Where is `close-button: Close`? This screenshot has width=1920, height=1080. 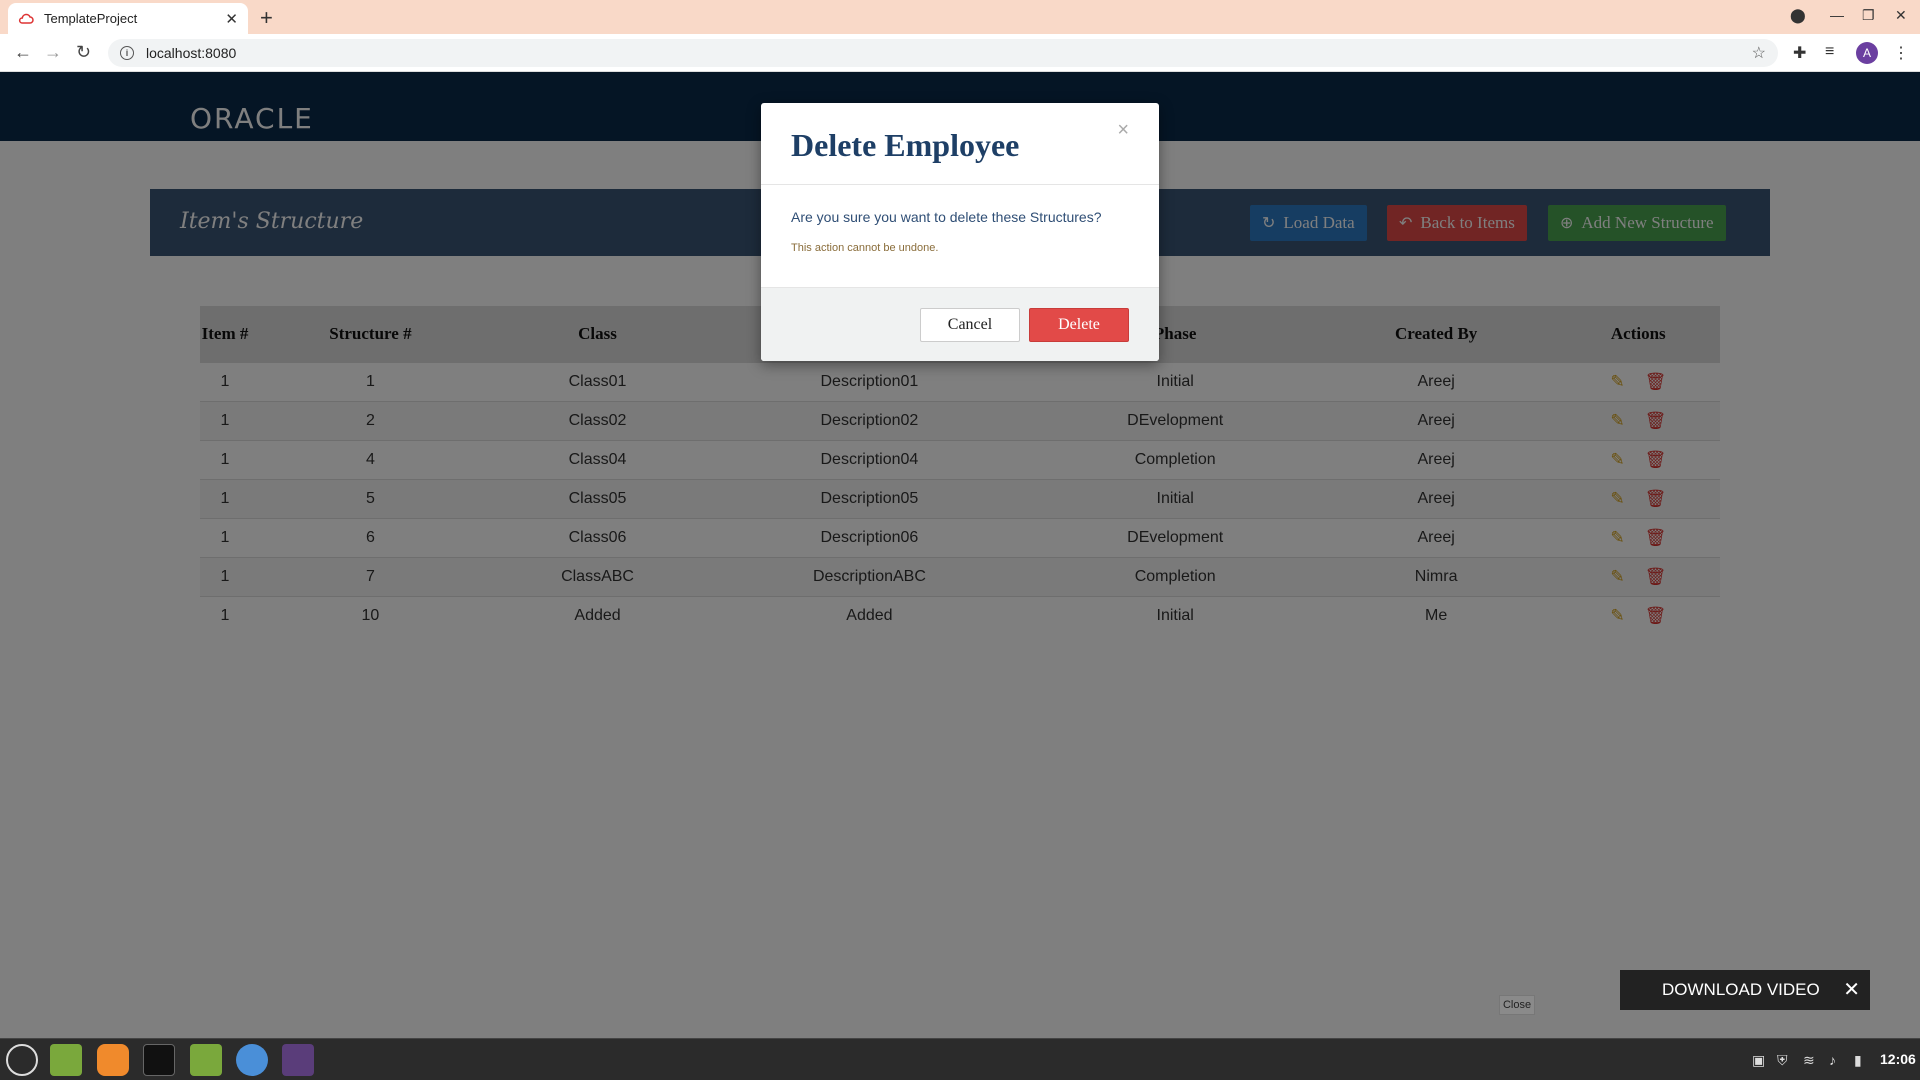 close-button: Close is located at coordinates (1517, 1005).